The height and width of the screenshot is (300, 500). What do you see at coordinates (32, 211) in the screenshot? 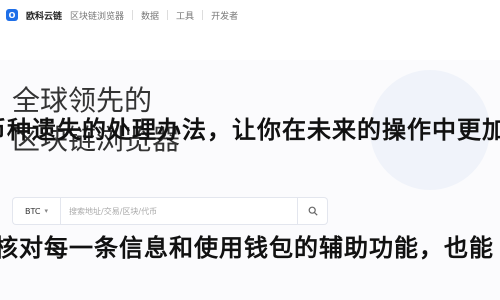
I see `coin-selector-label: BTC` at bounding box center [32, 211].